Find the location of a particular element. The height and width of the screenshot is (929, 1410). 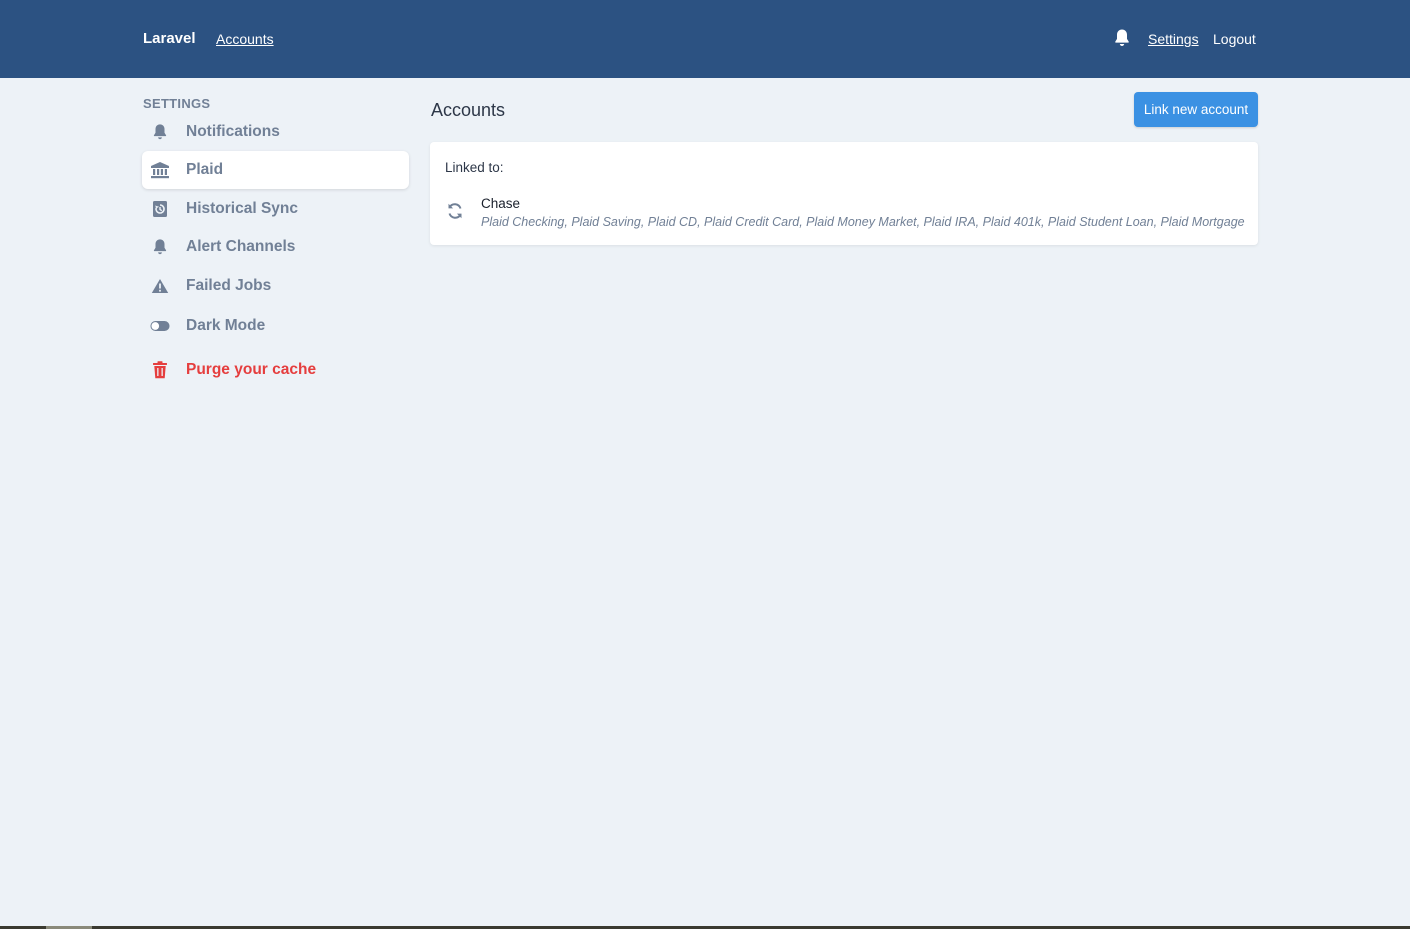

link-new-account-button: Link new account is located at coordinates (1196, 109).